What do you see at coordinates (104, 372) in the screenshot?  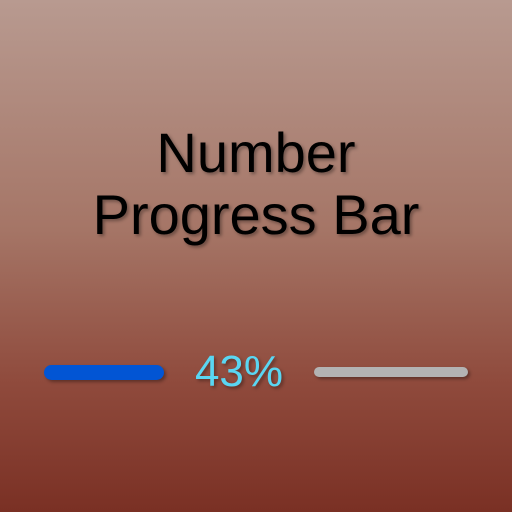 I see `progress-fill` at bounding box center [104, 372].